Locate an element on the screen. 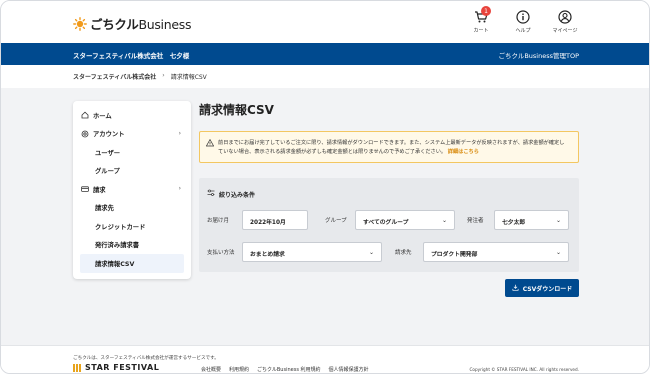  brand-sub-text: Business is located at coordinates (165, 24).